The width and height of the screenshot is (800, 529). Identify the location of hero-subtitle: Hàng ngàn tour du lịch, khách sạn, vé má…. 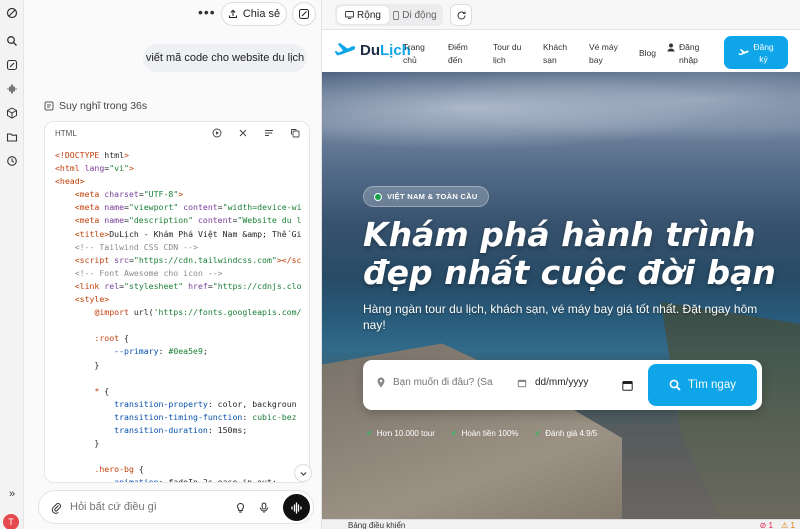
(560, 317).